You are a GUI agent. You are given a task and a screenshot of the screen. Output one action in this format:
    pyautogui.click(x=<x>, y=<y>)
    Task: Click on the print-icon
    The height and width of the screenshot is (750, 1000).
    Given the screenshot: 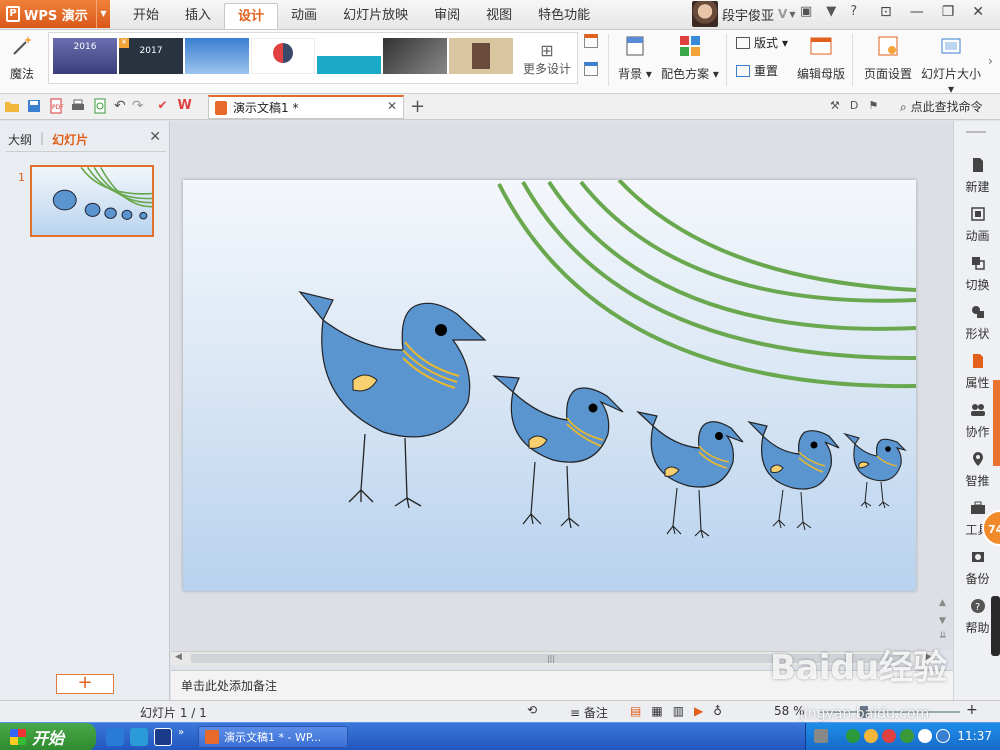 What is the action you would take?
    pyautogui.click(x=78, y=106)
    